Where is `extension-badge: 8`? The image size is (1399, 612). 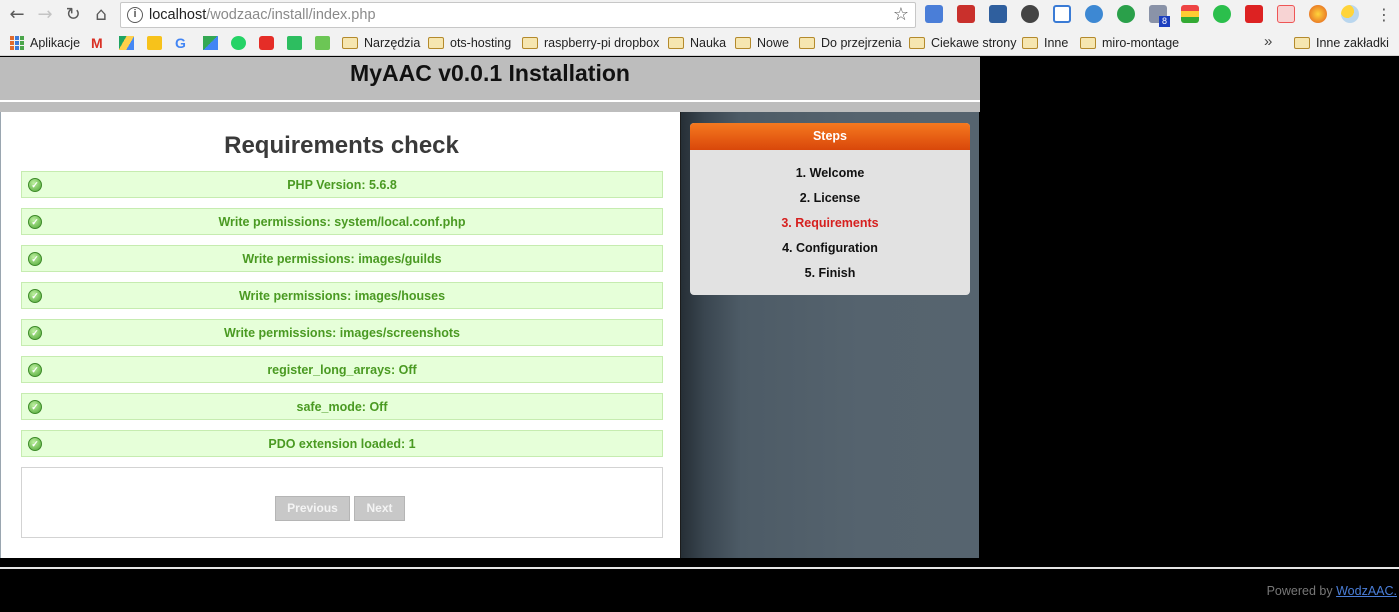 extension-badge: 8 is located at coordinates (1164, 21).